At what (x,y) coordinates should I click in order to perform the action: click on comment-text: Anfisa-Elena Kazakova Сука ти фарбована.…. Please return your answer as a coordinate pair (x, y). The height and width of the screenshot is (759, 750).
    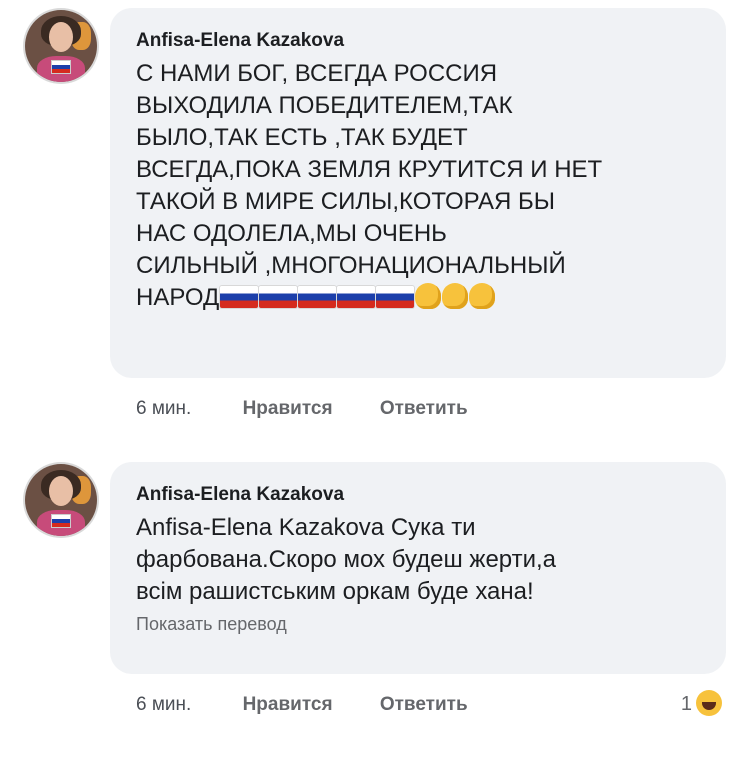
    Looking at the image, I should click on (419, 560).